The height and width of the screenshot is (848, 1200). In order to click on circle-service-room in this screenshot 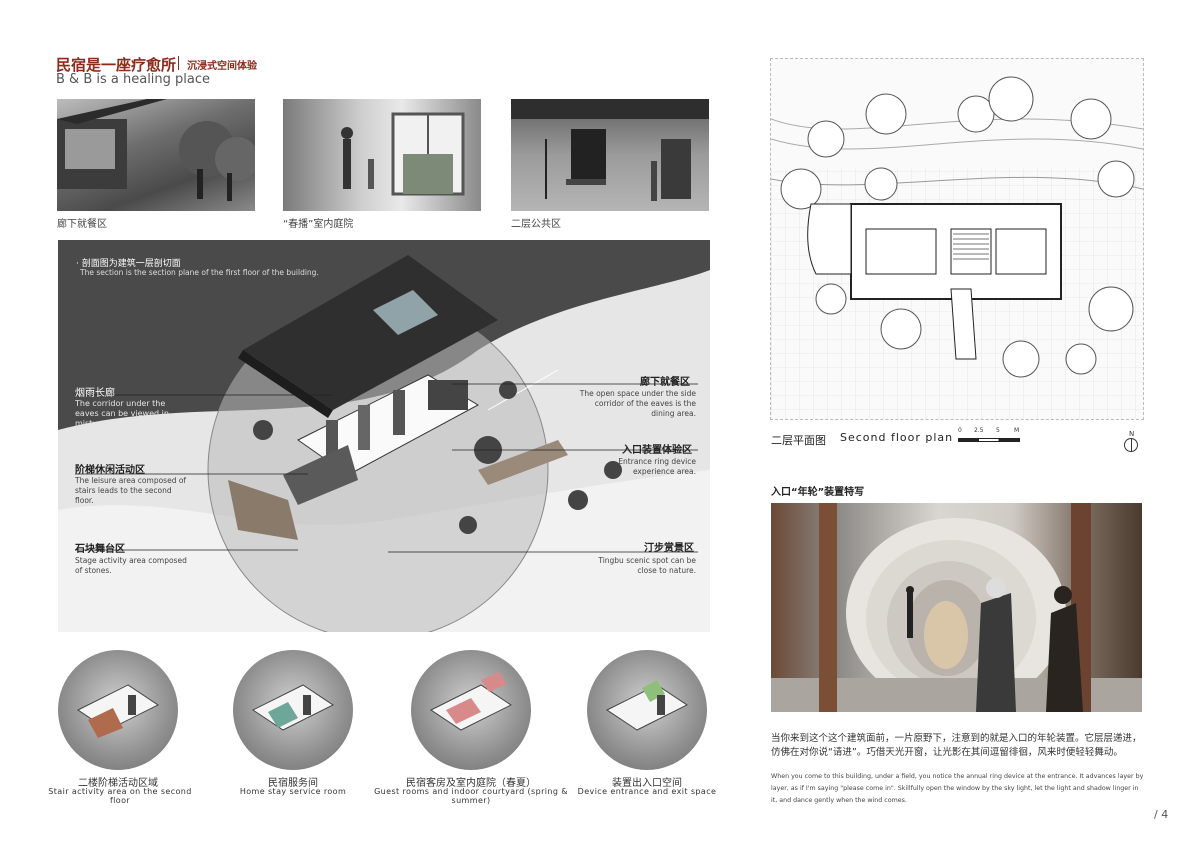, I will do `click(293, 710)`.